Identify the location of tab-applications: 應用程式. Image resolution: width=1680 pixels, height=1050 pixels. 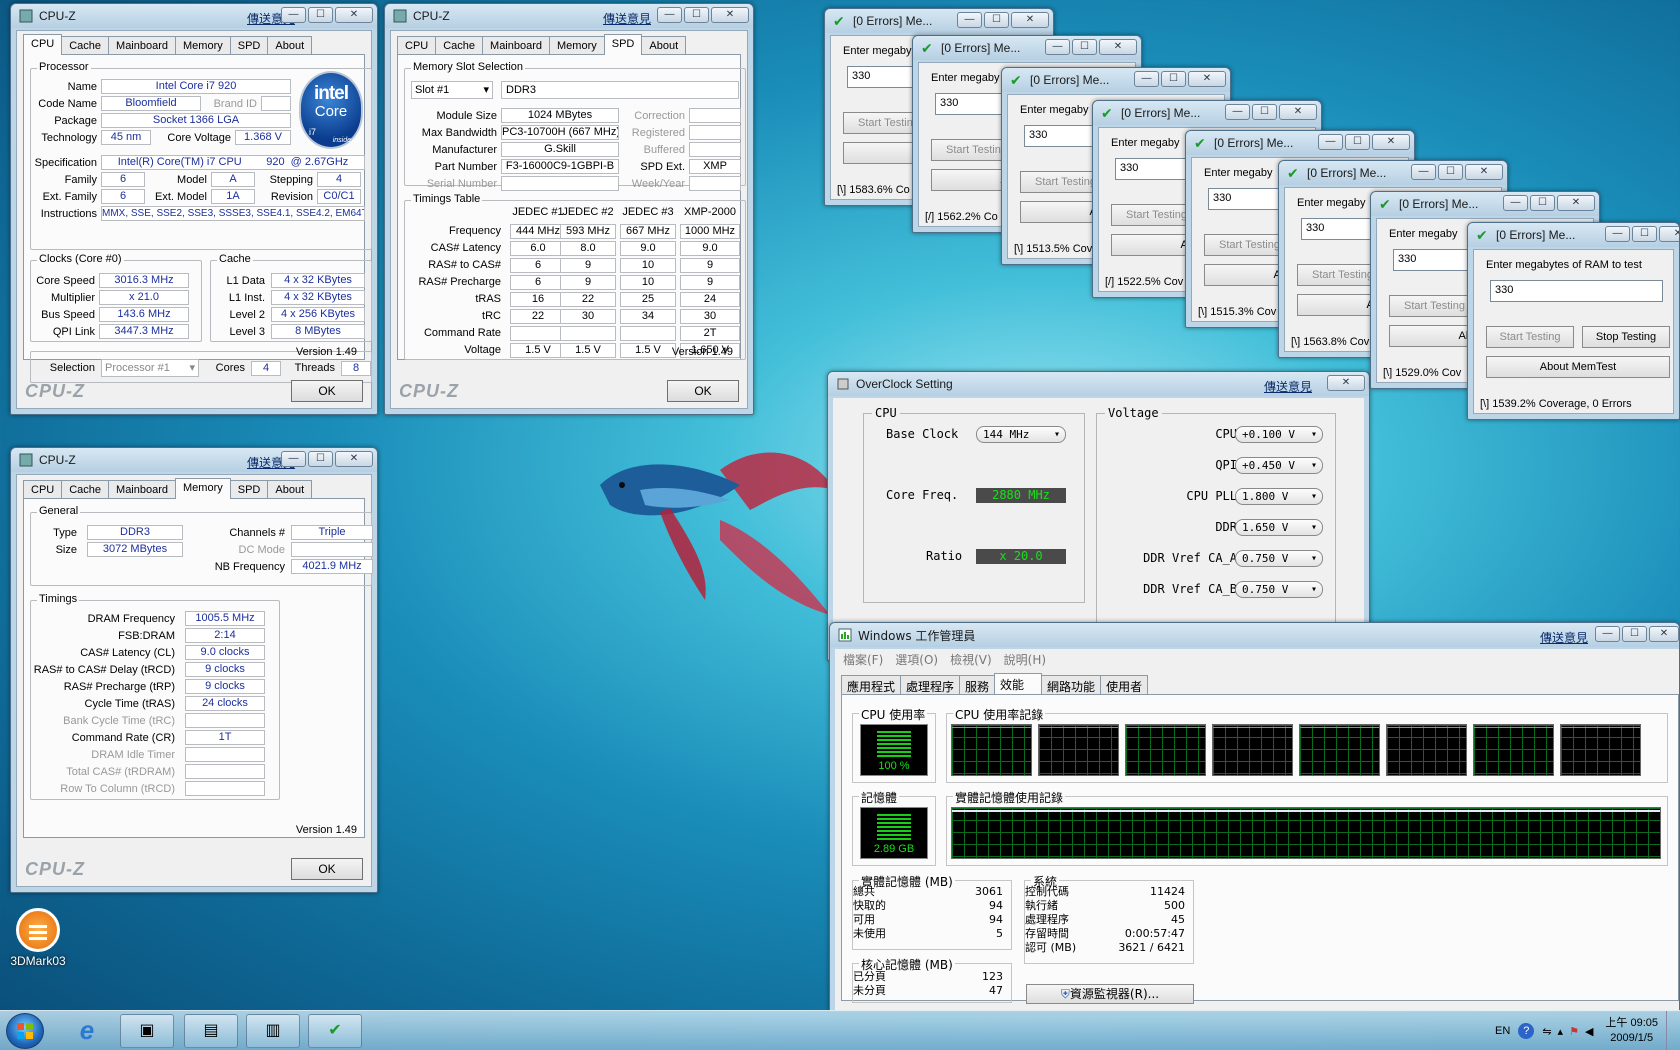
(871, 684).